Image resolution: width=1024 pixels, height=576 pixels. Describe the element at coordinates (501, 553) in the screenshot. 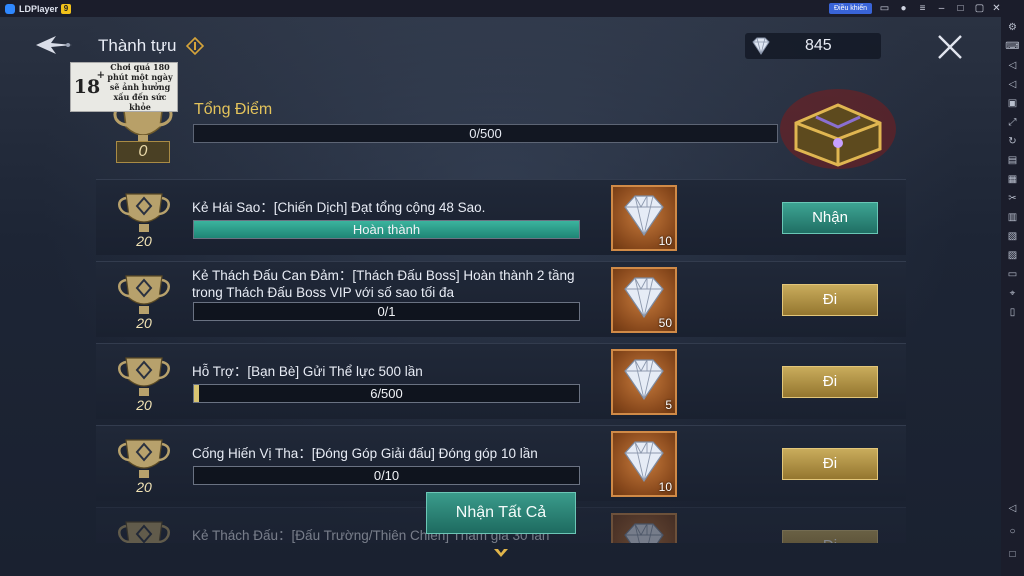

I see `scroll-down-icon` at that location.